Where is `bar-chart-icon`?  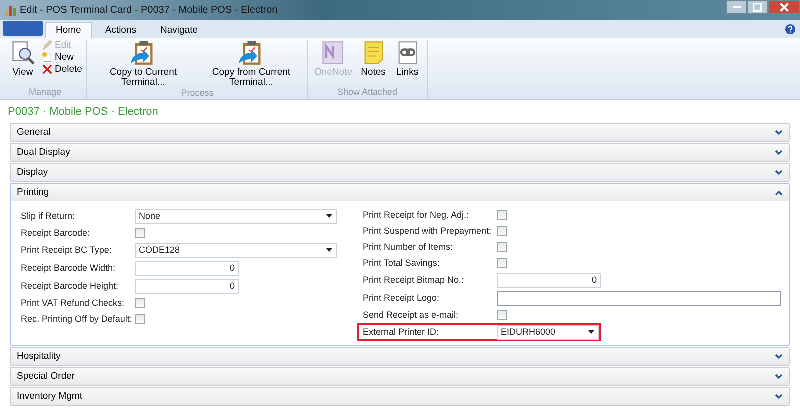 bar-chart-icon is located at coordinates (10, 10).